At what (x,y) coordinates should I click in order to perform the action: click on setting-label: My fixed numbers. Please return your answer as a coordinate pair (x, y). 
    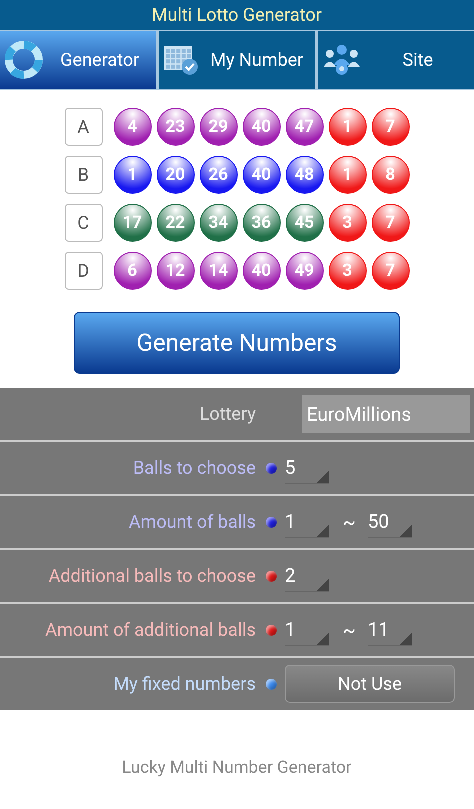
    Looking at the image, I should click on (184, 684).